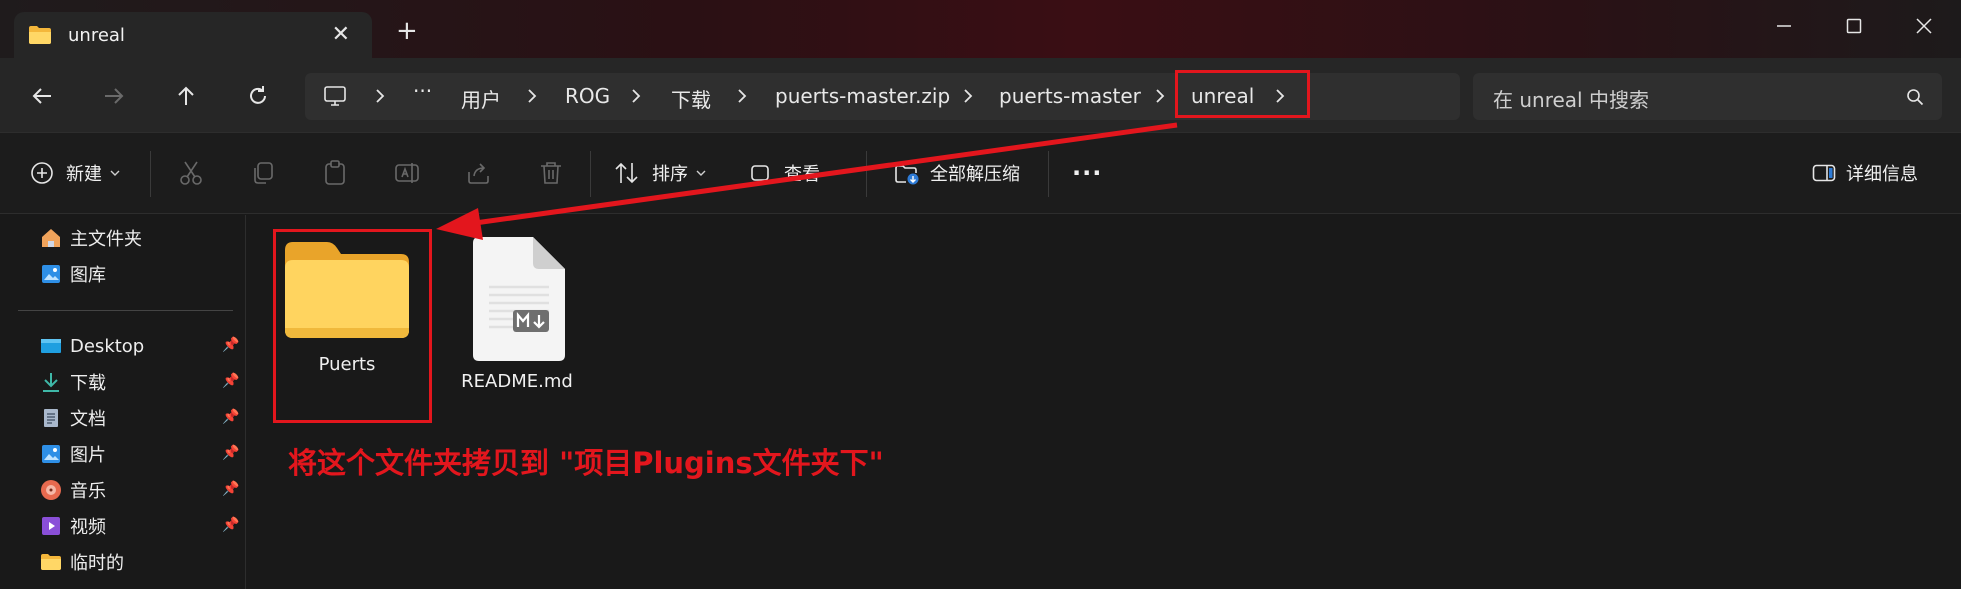  Describe the element at coordinates (335, 96) in the screenshot. I see `computer-icon` at that location.